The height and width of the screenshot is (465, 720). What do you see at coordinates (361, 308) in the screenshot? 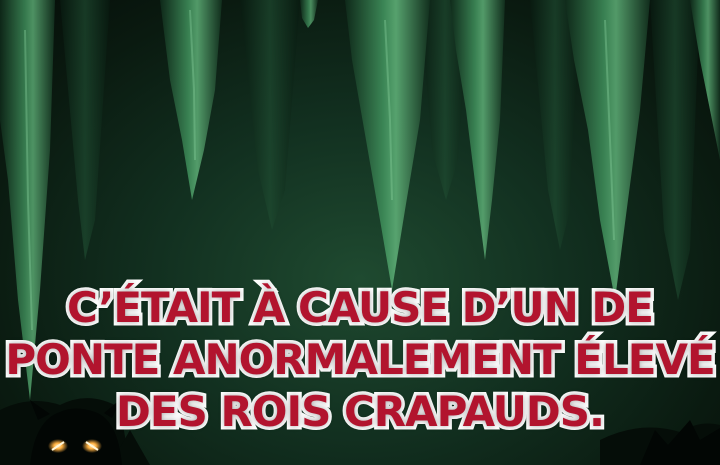
I see `caption-line-1: C’ÉTAIT À CAUSE D’UN DE` at bounding box center [361, 308].